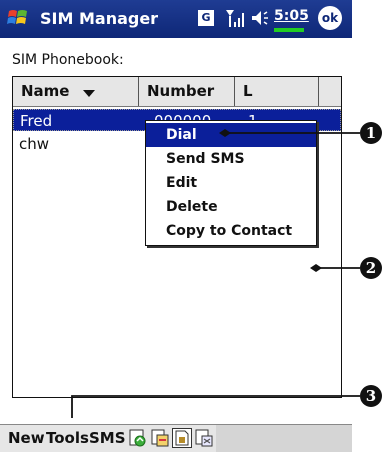 This screenshot has width=389, height=452. Describe the element at coordinates (138, 438) in the screenshot. I see `sim-copy-icon` at that location.